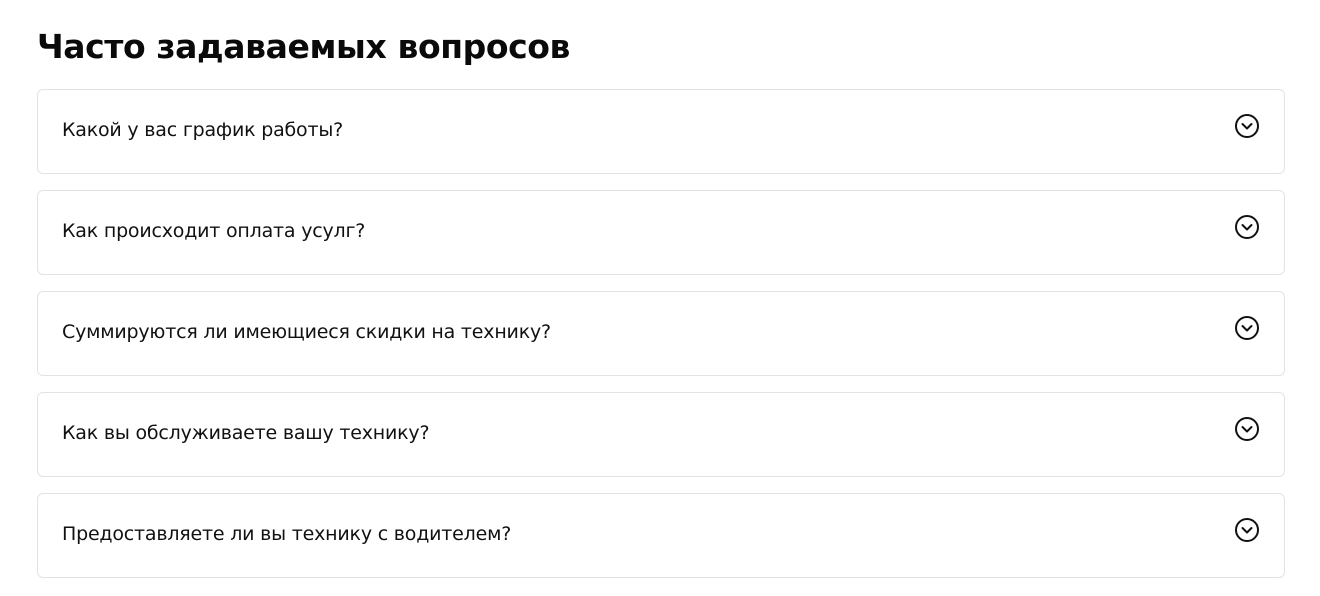  Describe the element at coordinates (661, 232) in the screenshot. I see `faq-item: Как происходит оплата усулг?` at that location.